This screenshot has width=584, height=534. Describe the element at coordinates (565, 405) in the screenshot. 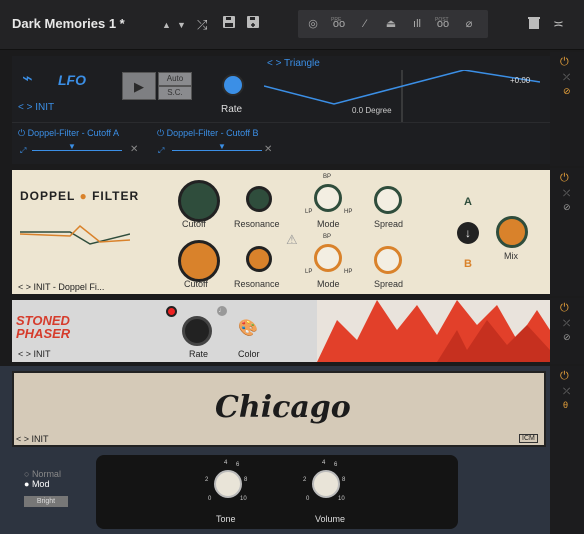

I see `link-icon: θ` at that location.